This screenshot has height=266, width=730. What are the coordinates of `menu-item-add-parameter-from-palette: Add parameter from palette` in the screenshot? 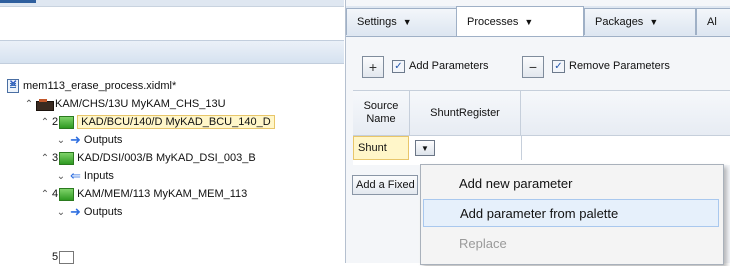 It's located at (571, 213).